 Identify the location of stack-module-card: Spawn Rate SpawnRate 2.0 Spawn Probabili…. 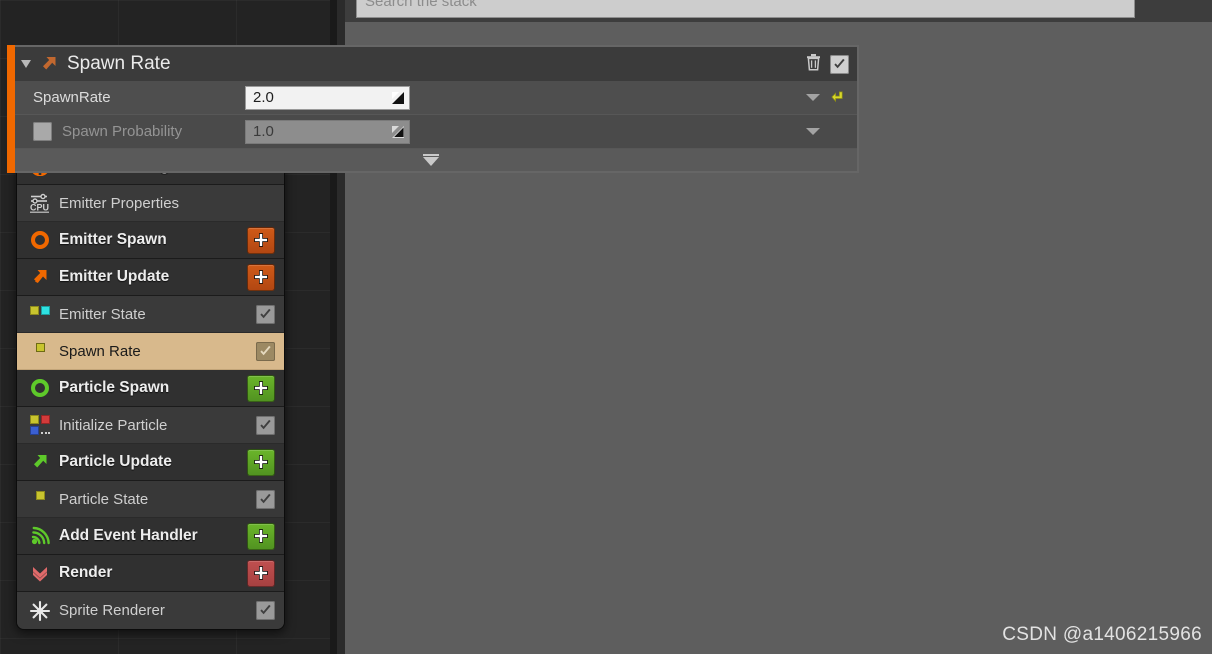
(433, 109).